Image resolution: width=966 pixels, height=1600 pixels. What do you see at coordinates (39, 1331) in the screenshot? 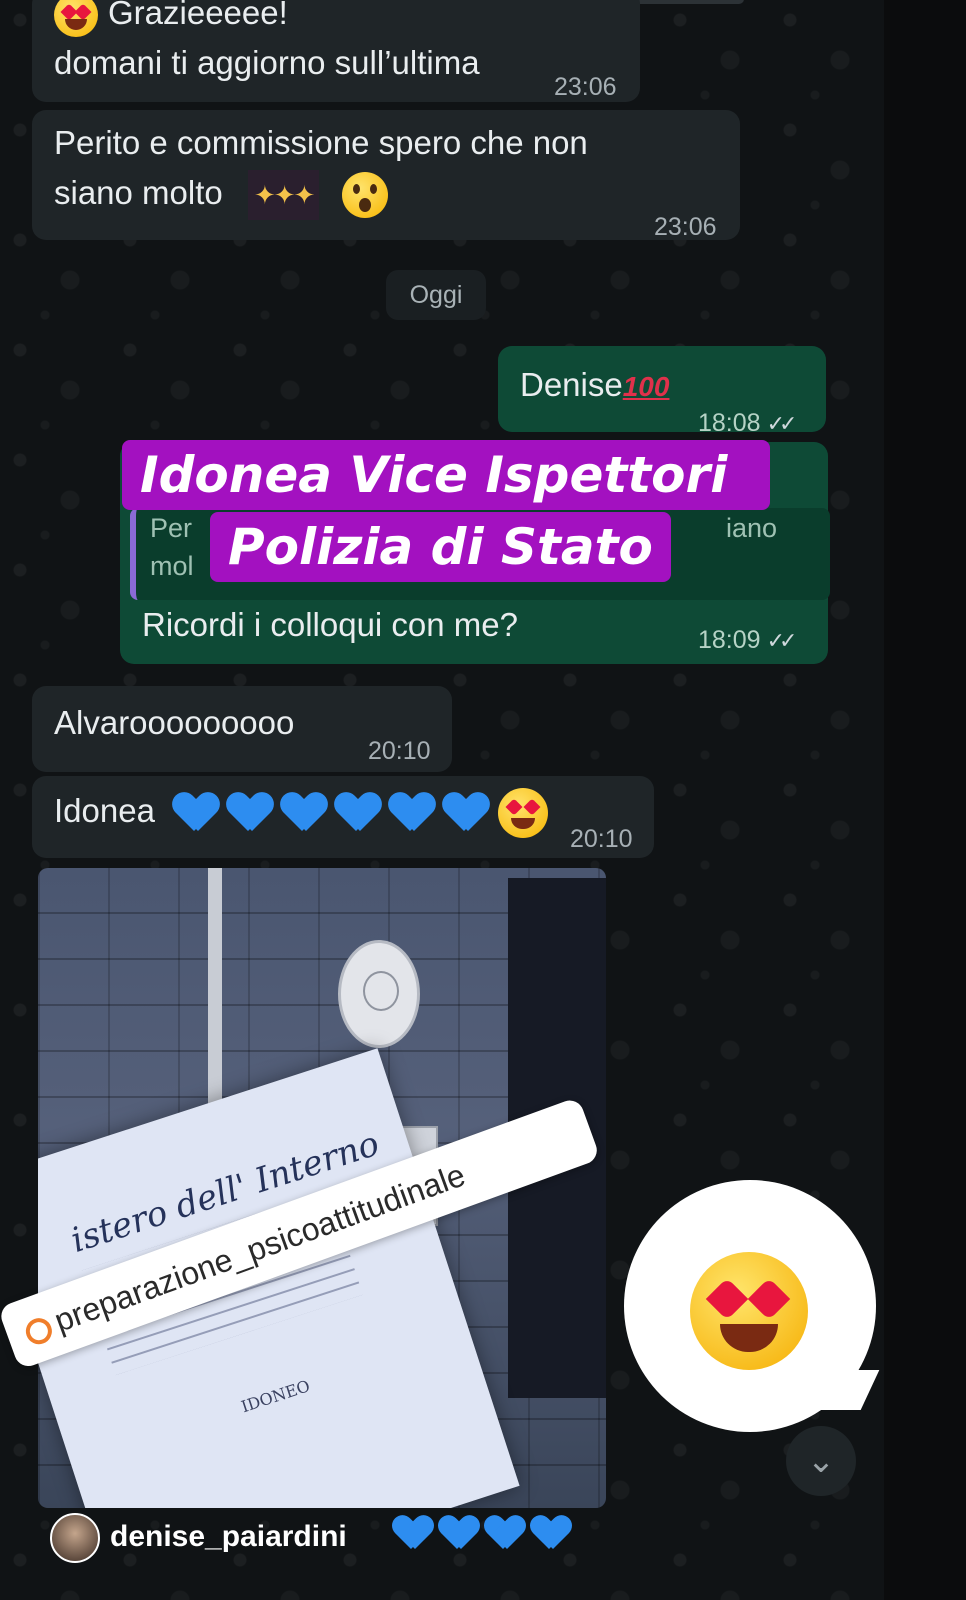
I see `mention-at-icon` at bounding box center [39, 1331].